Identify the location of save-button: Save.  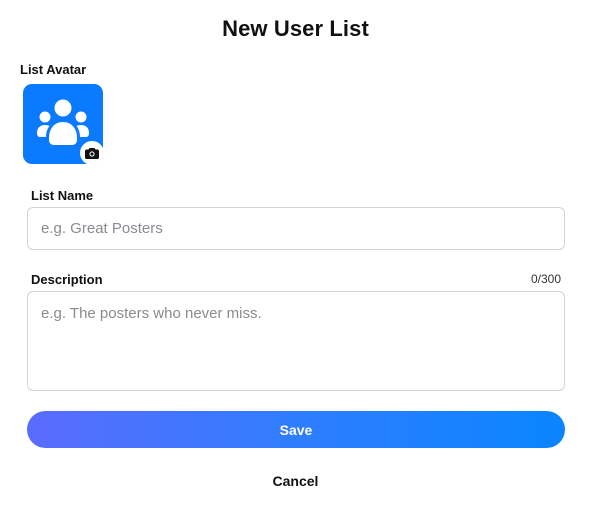
(296, 429).